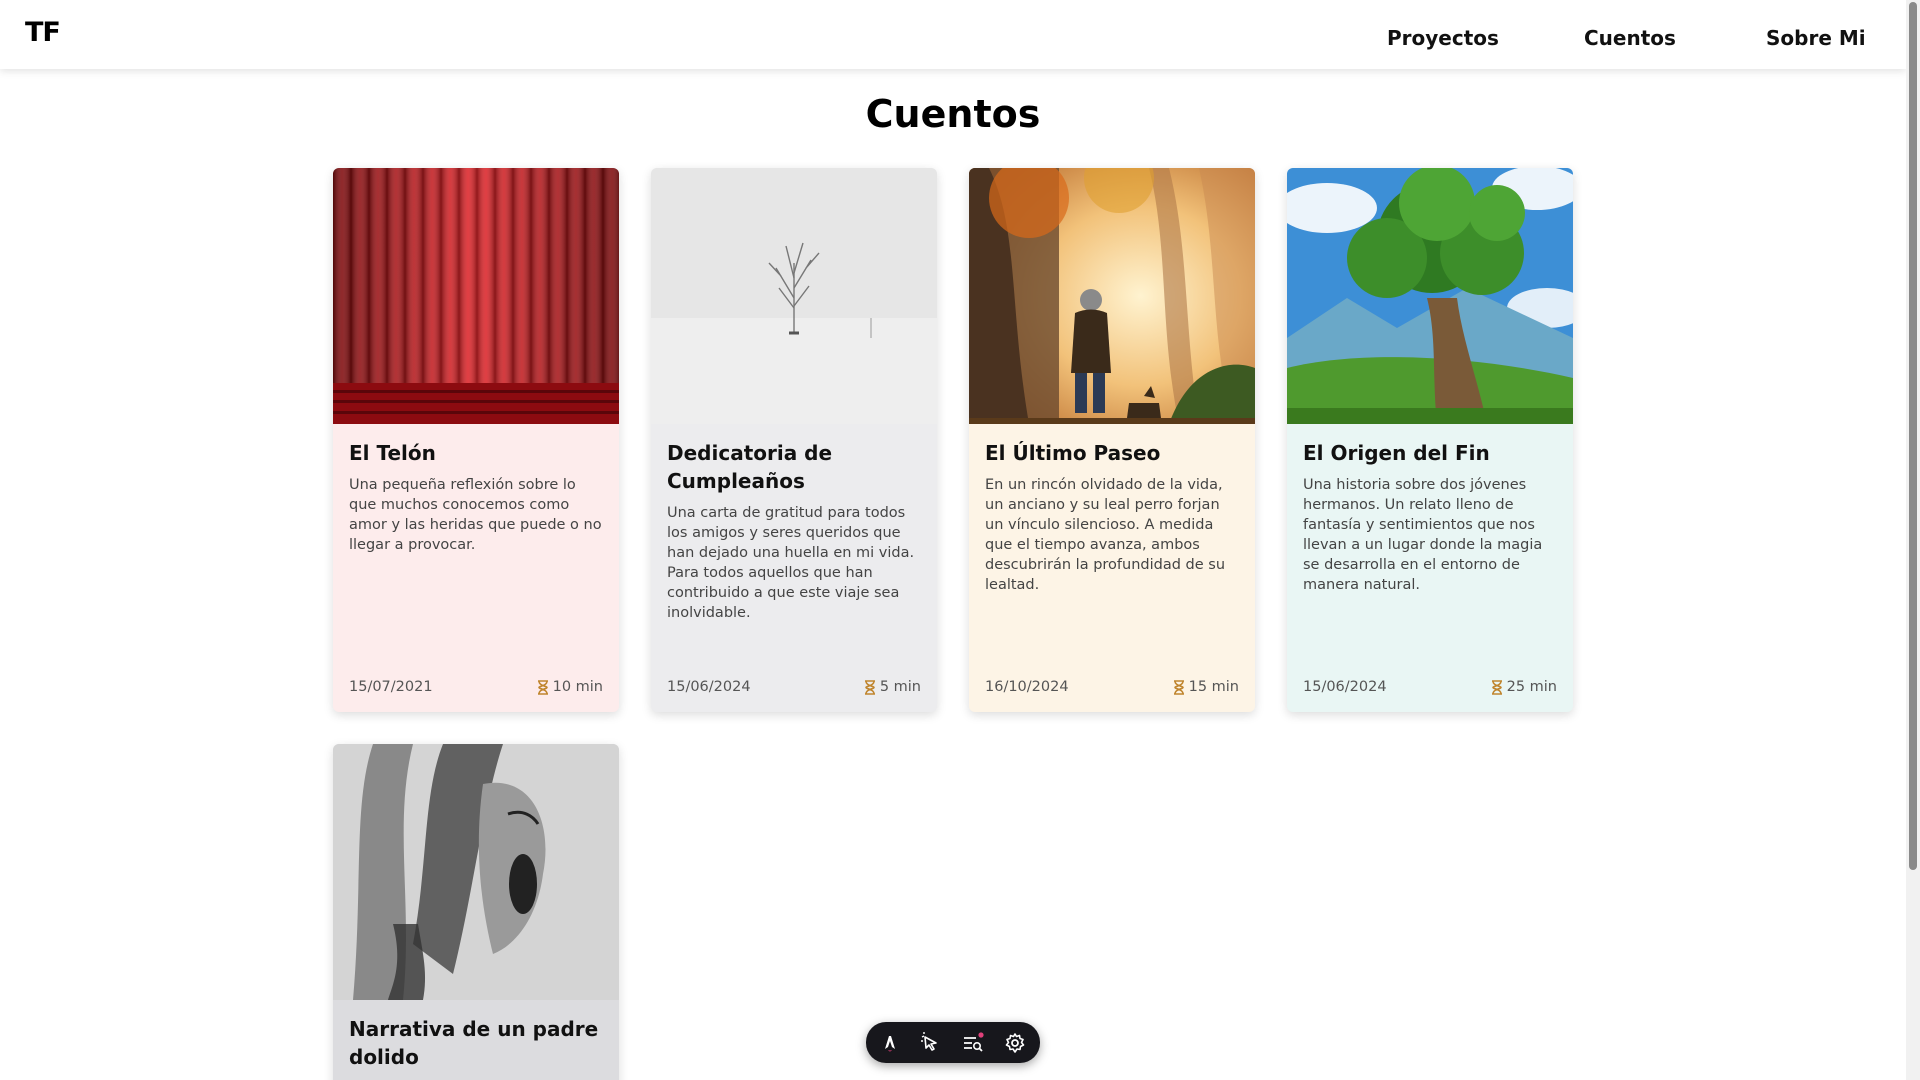 The height and width of the screenshot is (1080, 1920). What do you see at coordinates (476, 296) in the screenshot?
I see `card-image-curtain` at bounding box center [476, 296].